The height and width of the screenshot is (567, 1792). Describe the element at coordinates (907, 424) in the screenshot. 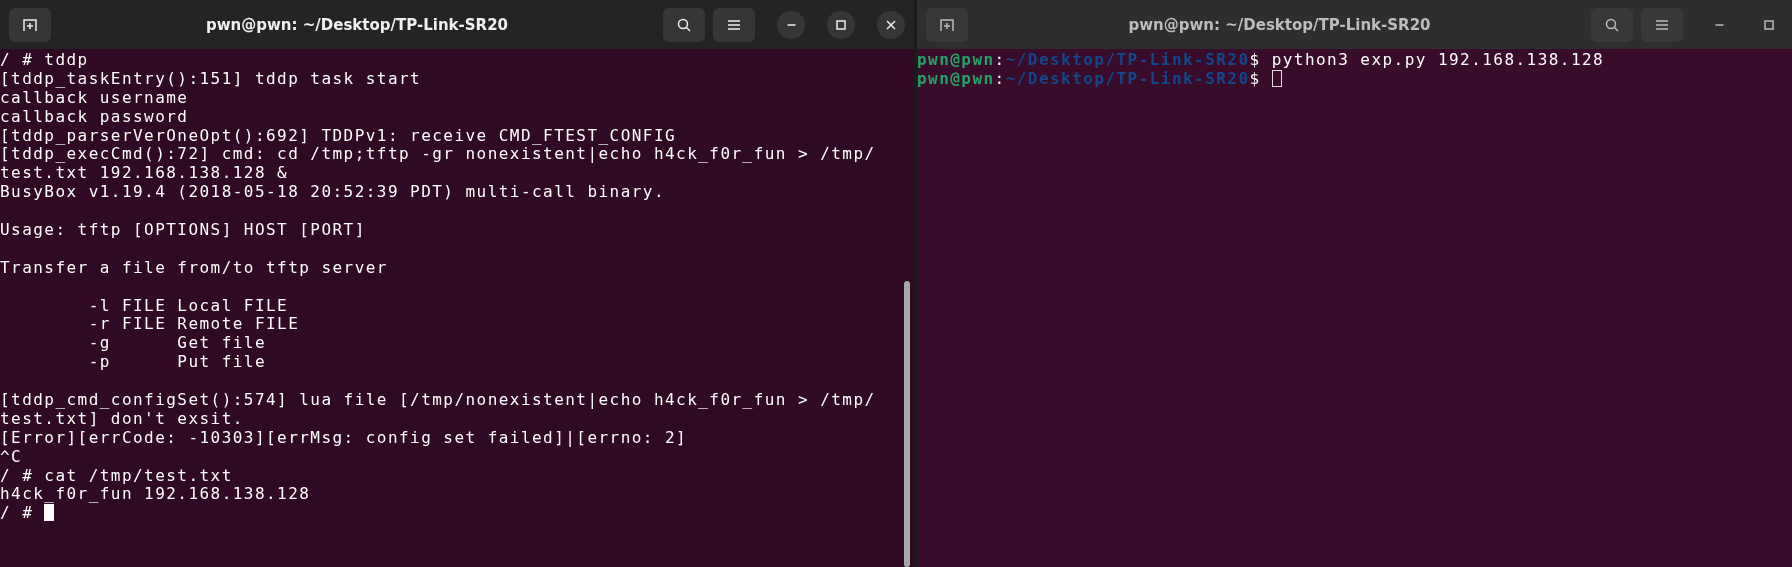

I see `scrollbar-thumb` at that location.